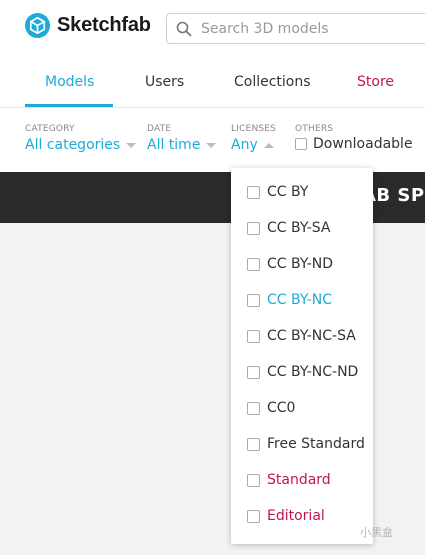 This screenshot has width=425, height=555. I want to click on downloadable-label: Downloadable, so click(363, 144).